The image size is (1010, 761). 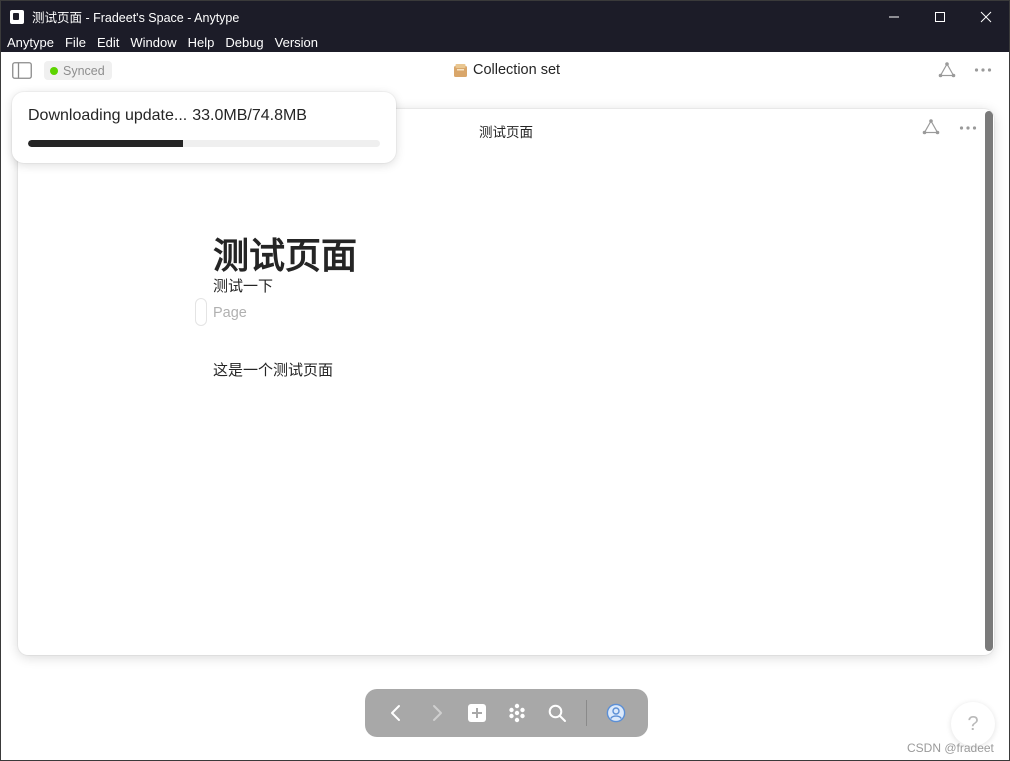 What do you see at coordinates (54, 70) in the screenshot?
I see `sync-dot-icon` at bounding box center [54, 70].